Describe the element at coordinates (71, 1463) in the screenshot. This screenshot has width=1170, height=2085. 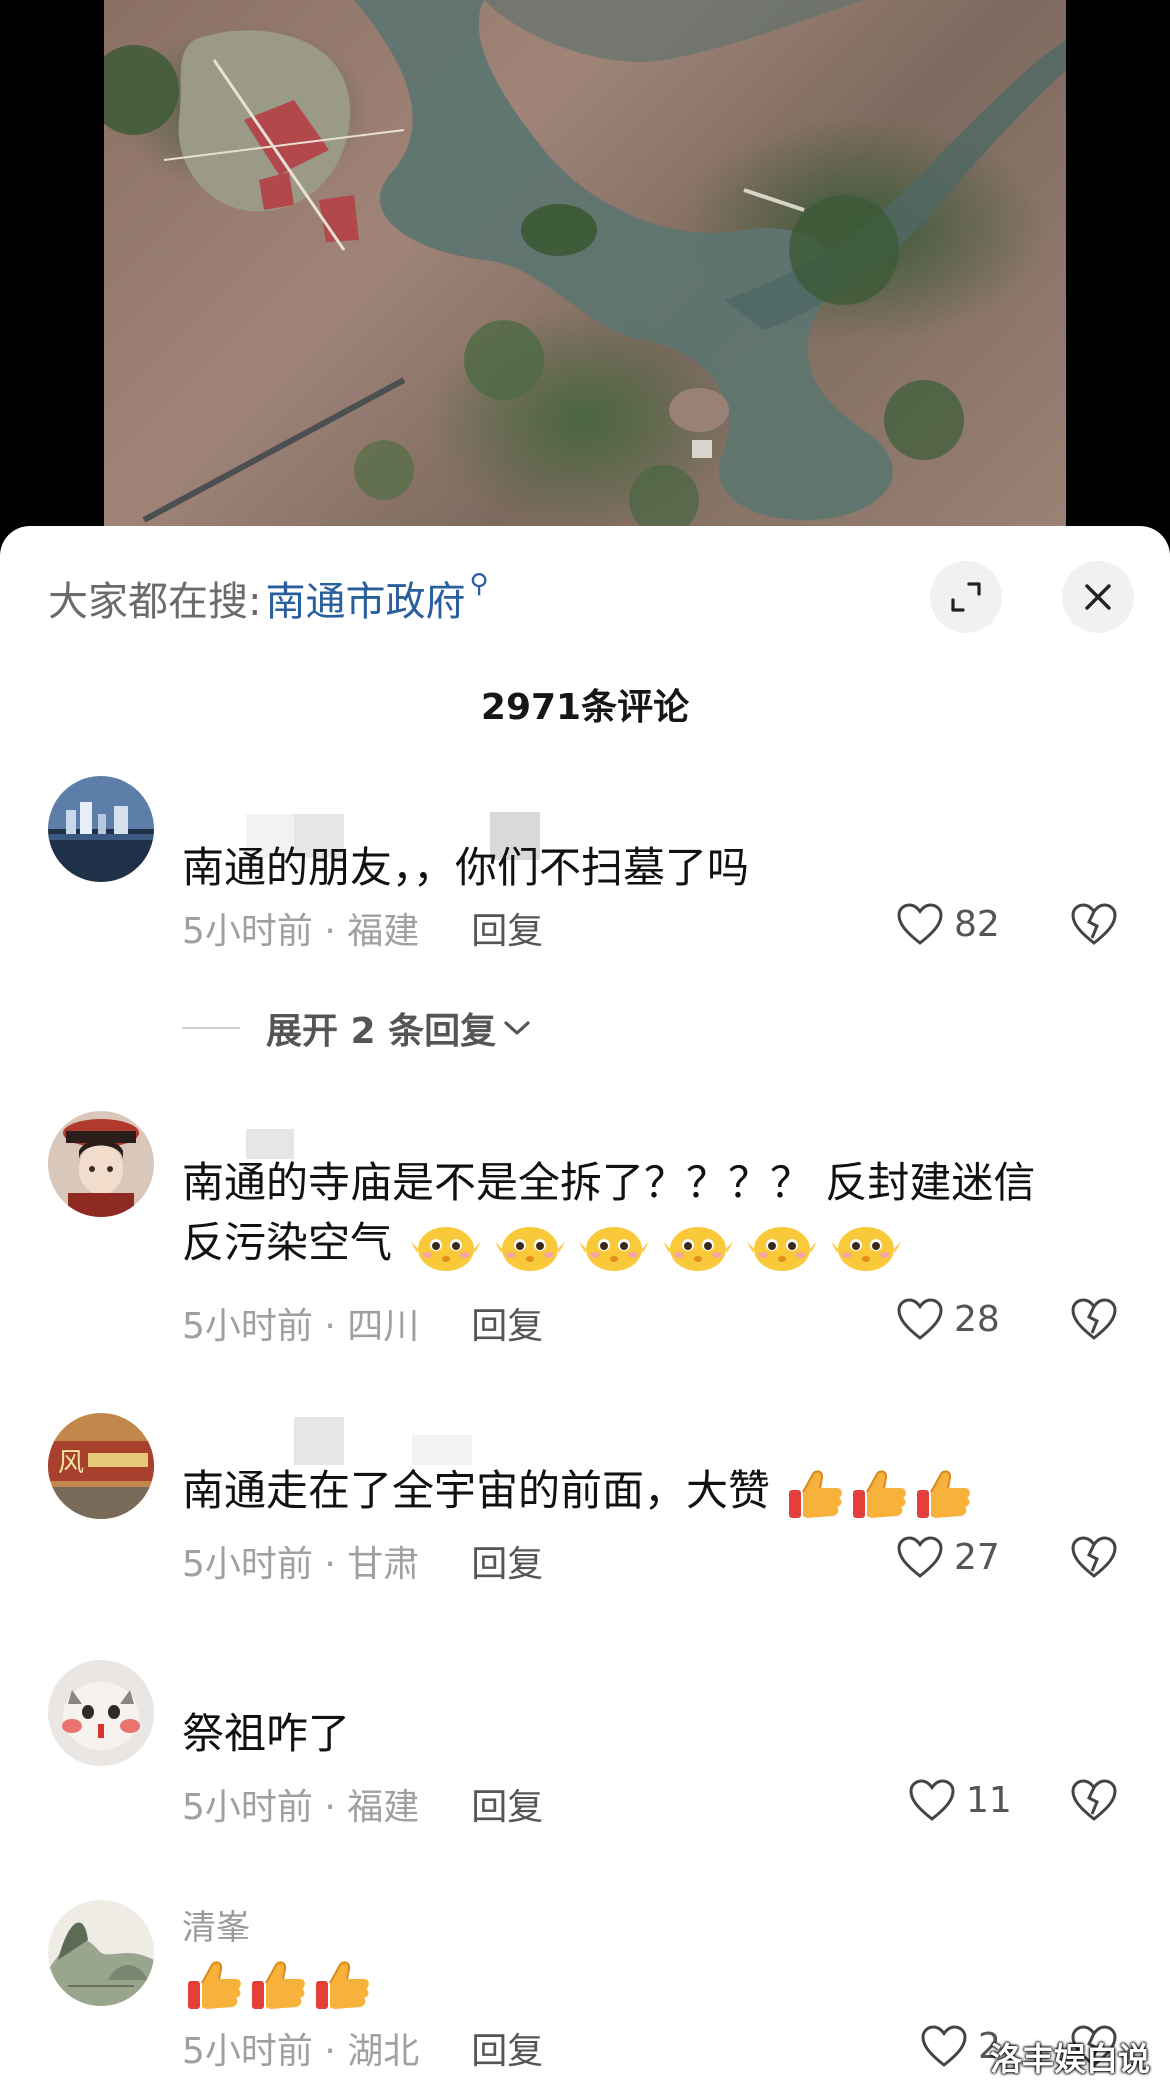
I see `svg-text: 风` at that location.